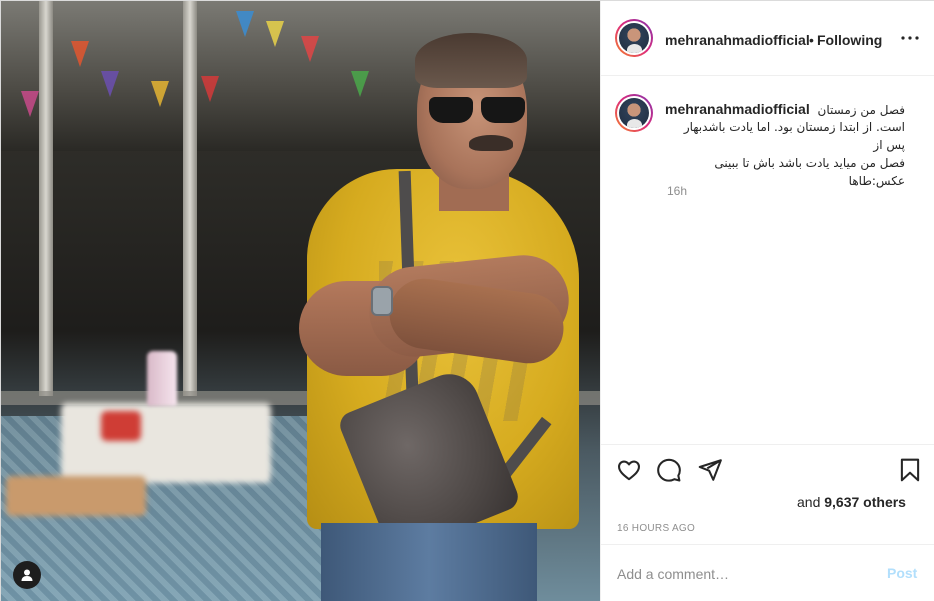 The width and height of the screenshot is (934, 601). I want to click on blurred-table, so click(166, 443).